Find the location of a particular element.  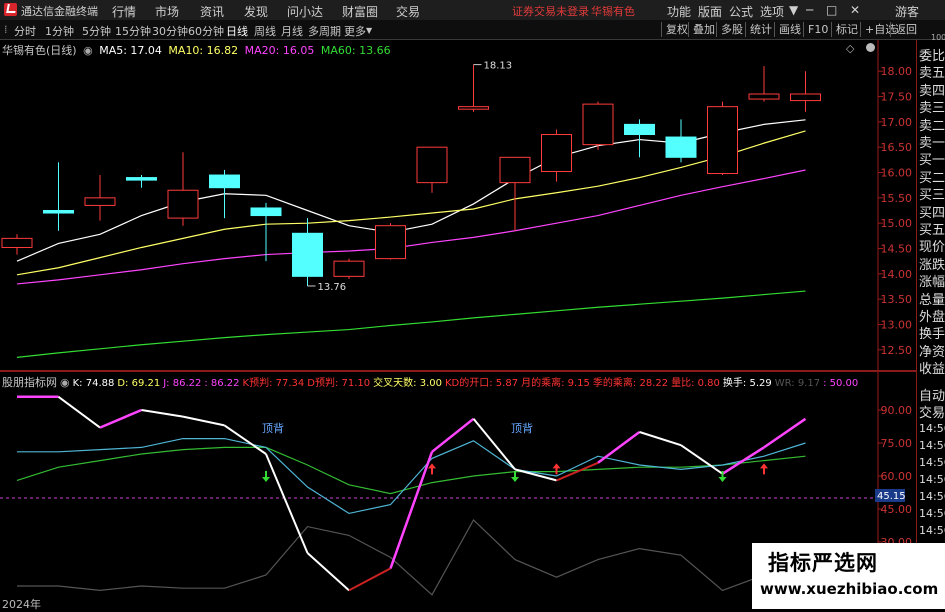

menu-zixun: 资讯 is located at coordinates (212, 11).